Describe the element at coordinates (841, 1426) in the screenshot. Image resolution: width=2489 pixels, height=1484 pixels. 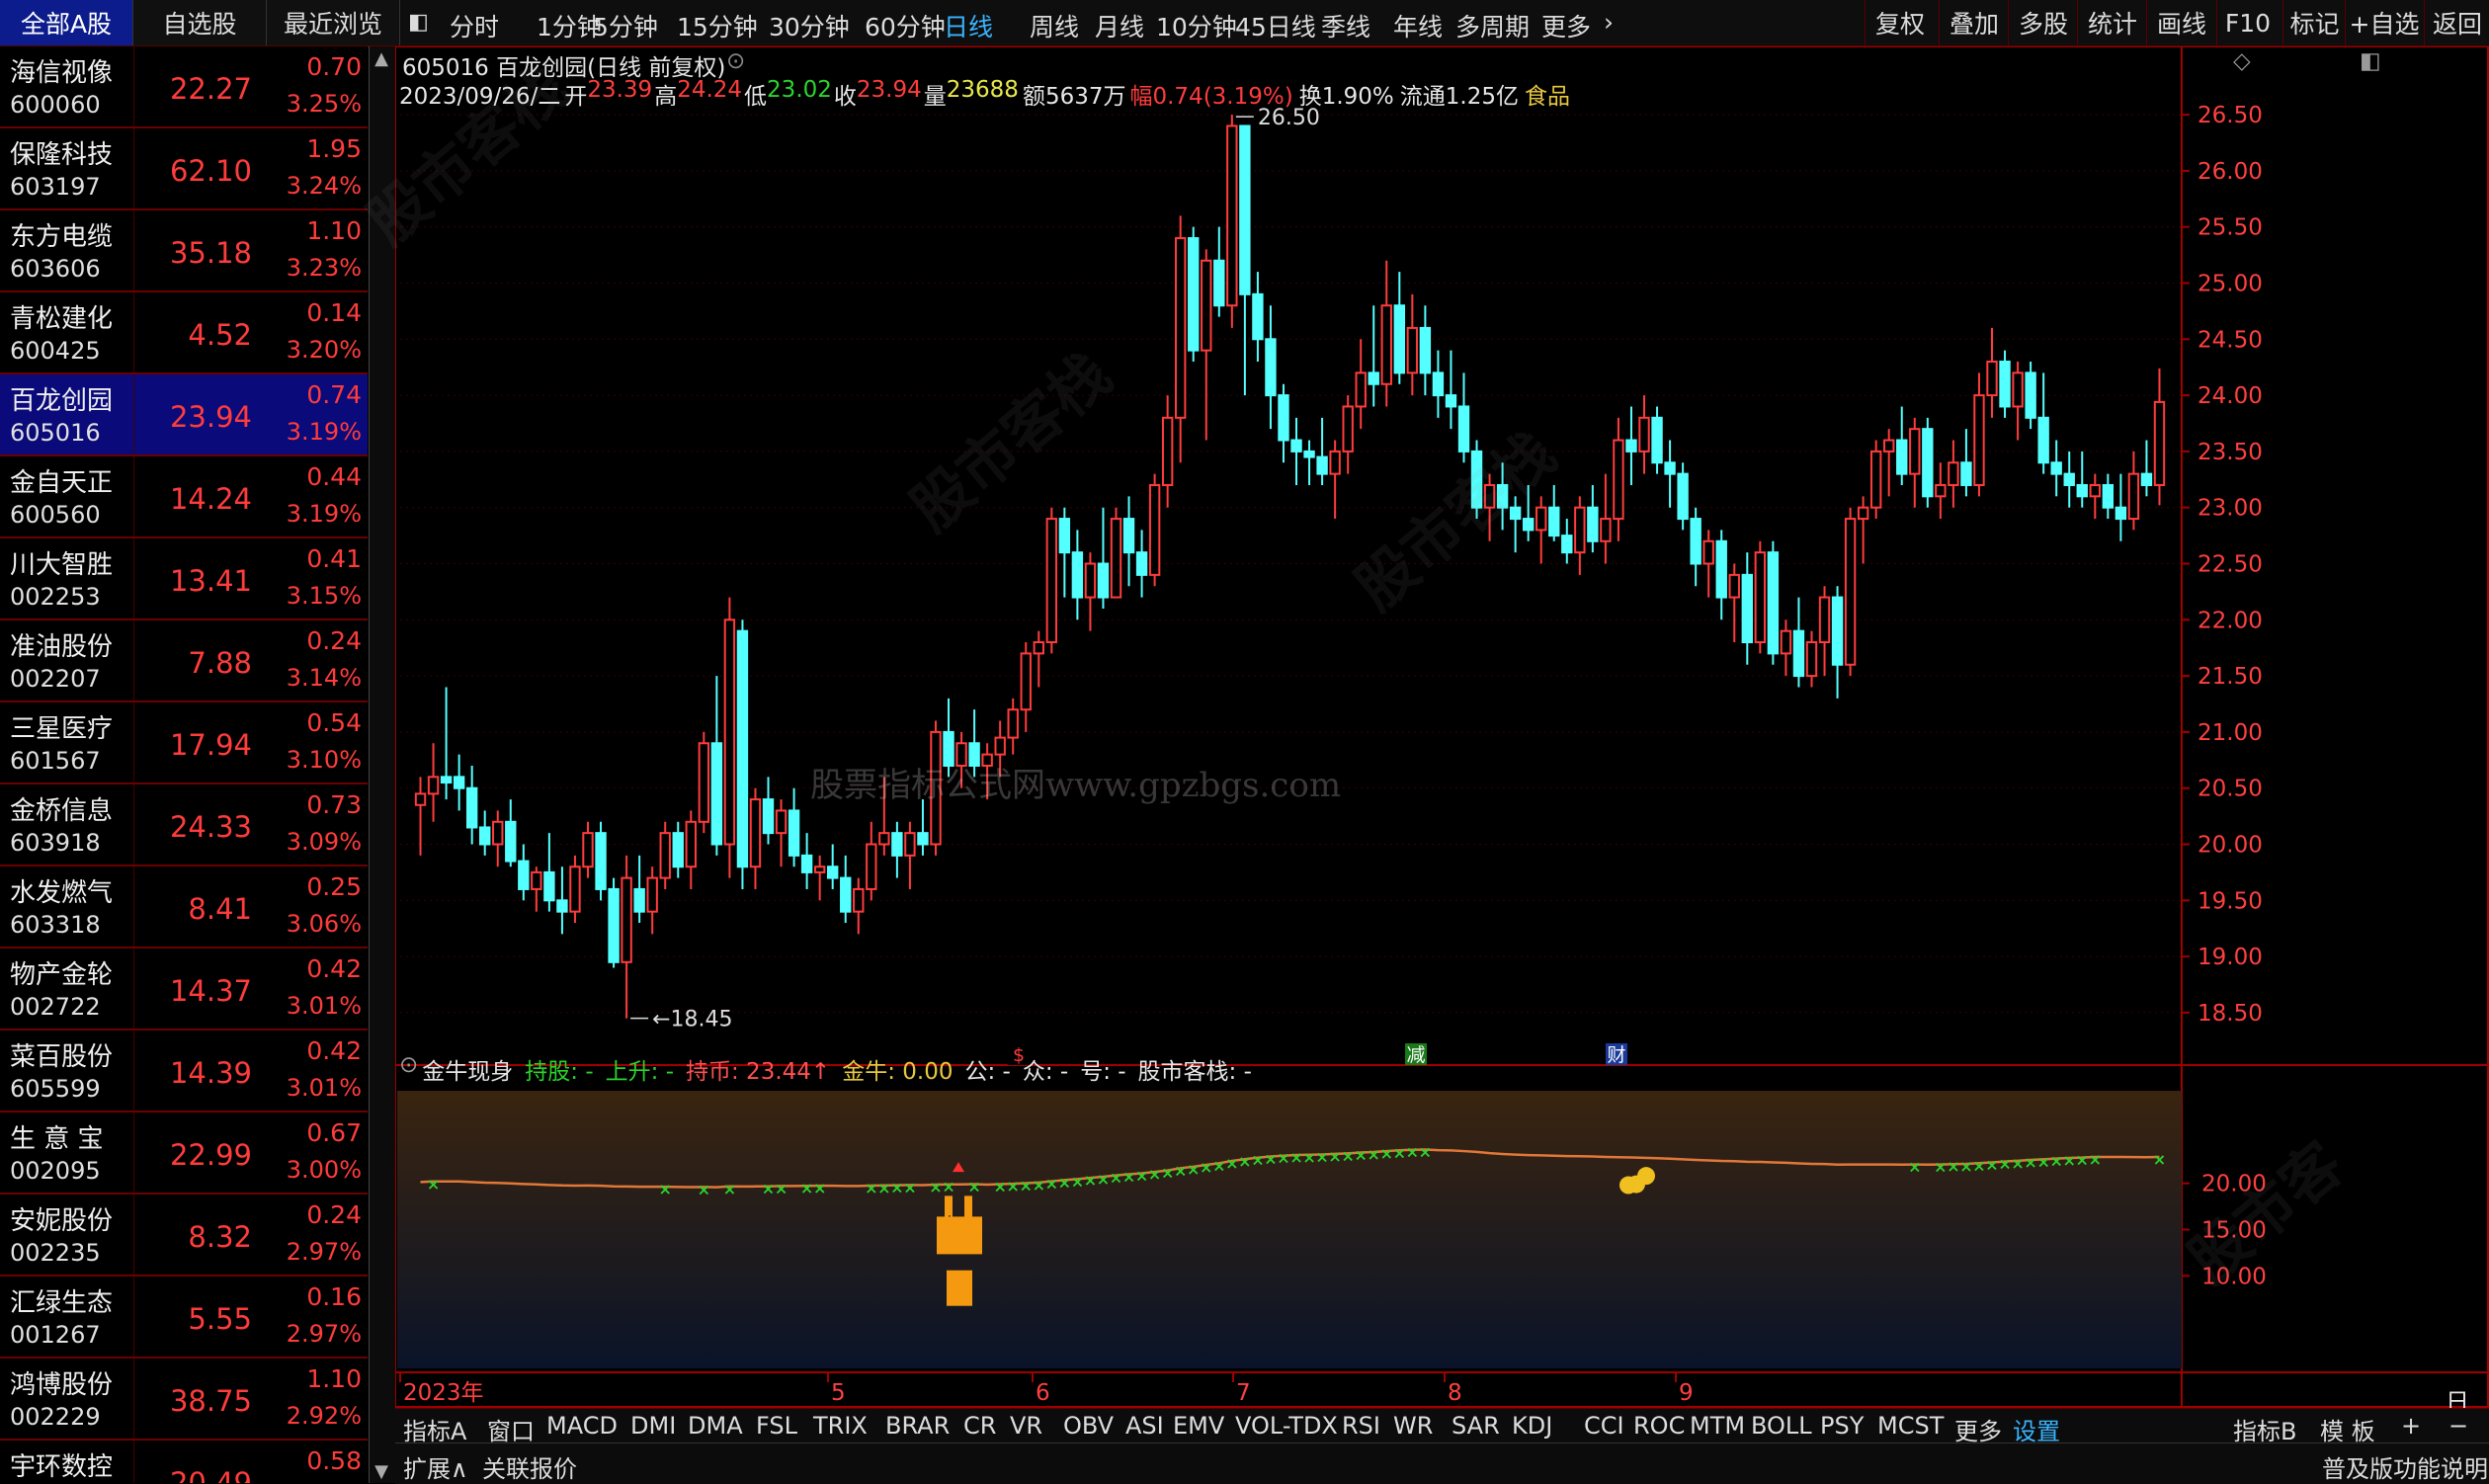
I see `indicator-tab-6: TRIX` at that location.